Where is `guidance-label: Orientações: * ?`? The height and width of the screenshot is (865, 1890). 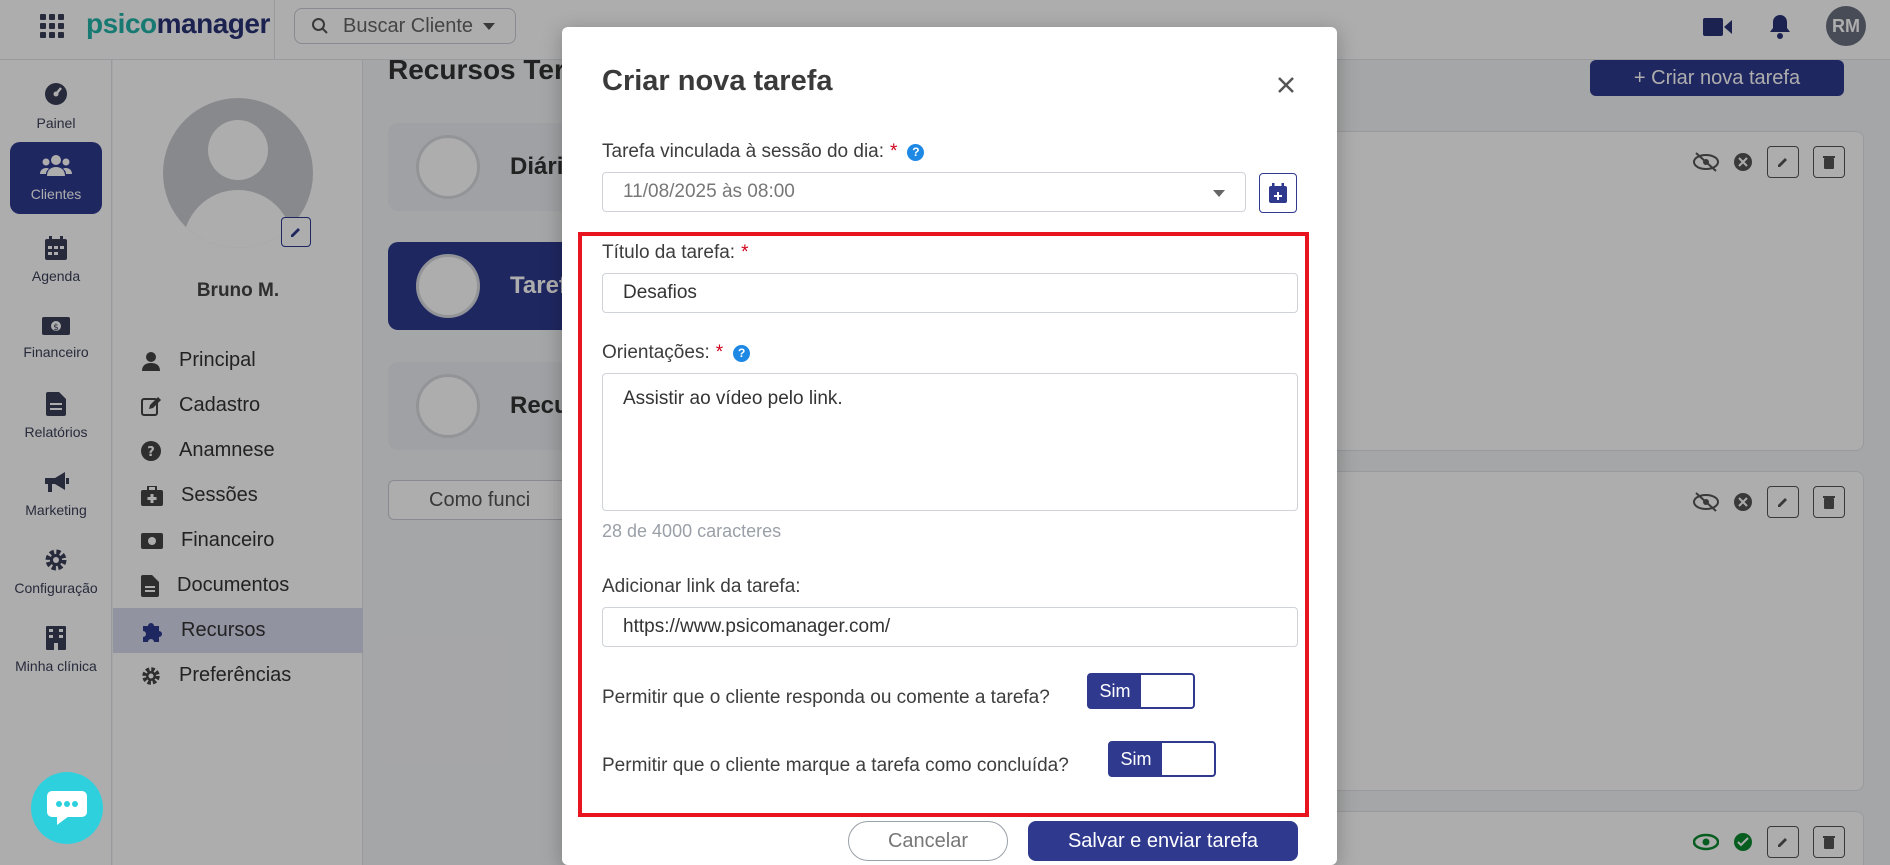
guidance-label: Orientações: * ? is located at coordinates (676, 353).